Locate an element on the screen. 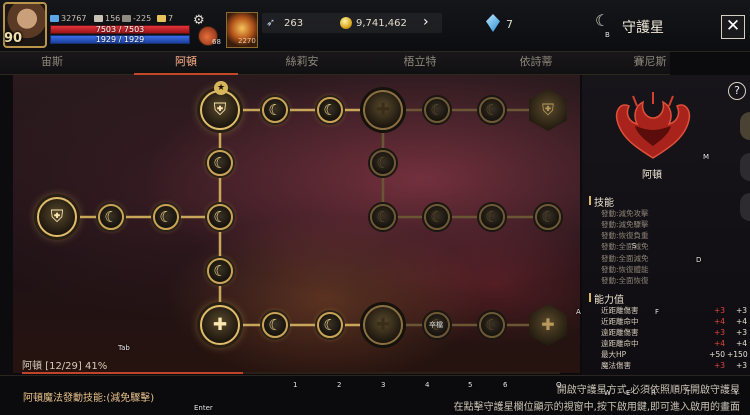 The image size is (750, 415). node-mid-6: ☾ is located at coordinates (492, 217).